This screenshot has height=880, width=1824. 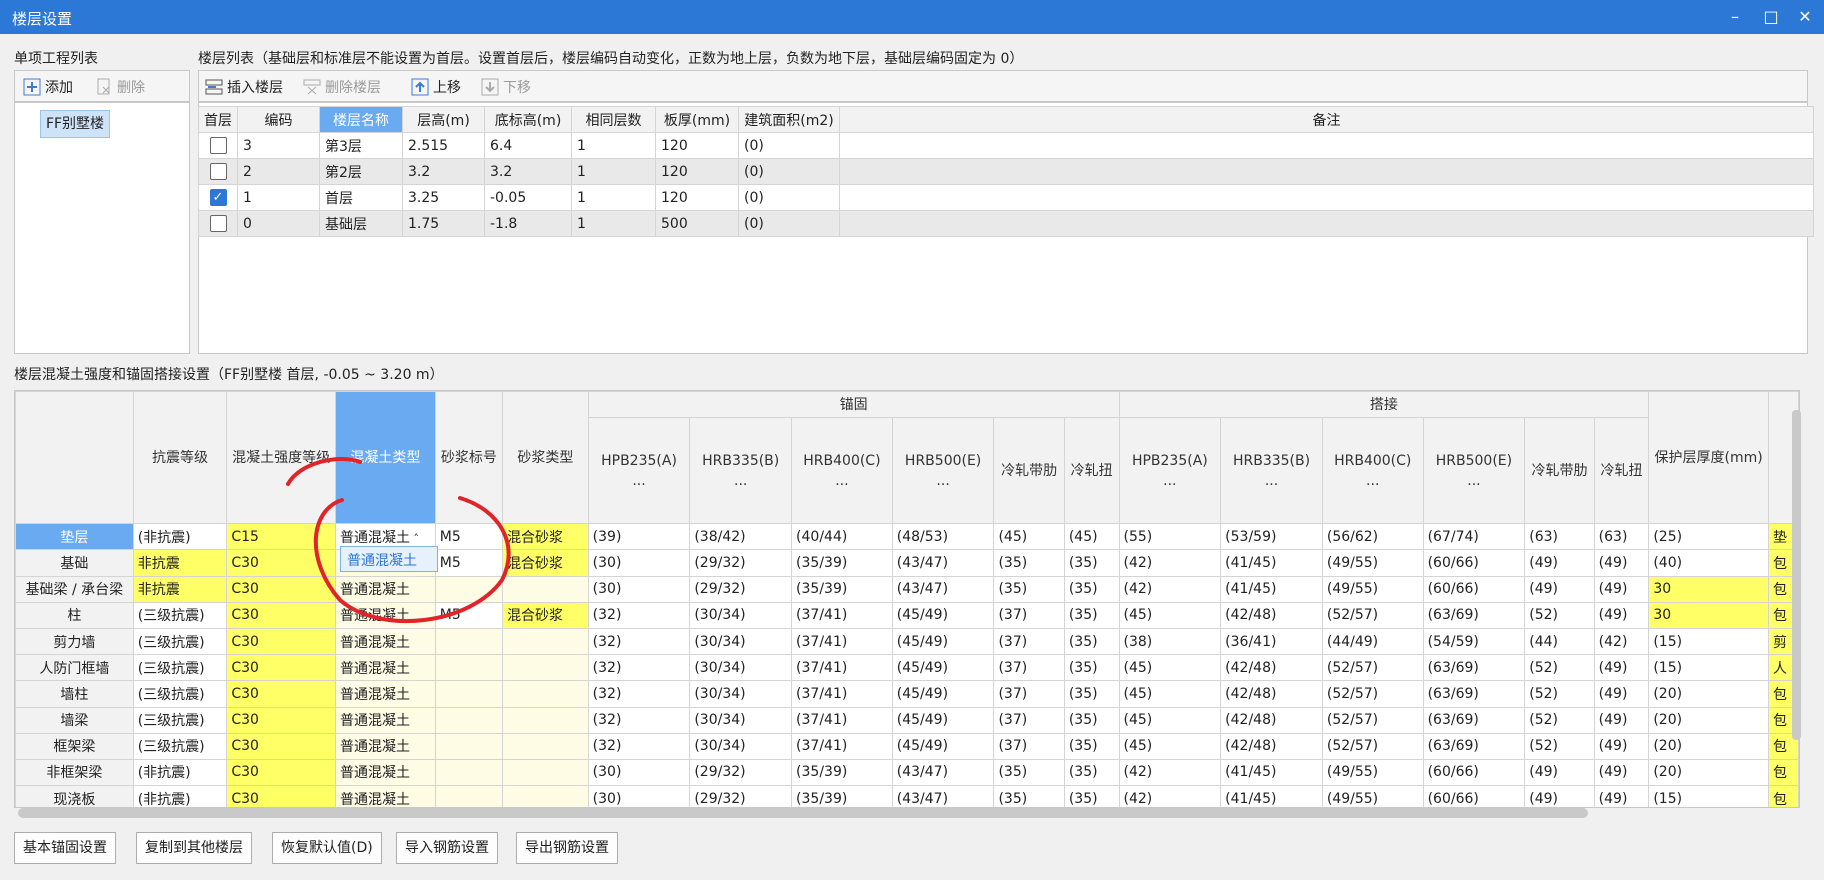 What do you see at coordinates (327, 848) in the screenshot?
I see `restore-default-button: 恢复默认值(D)` at bounding box center [327, 848].